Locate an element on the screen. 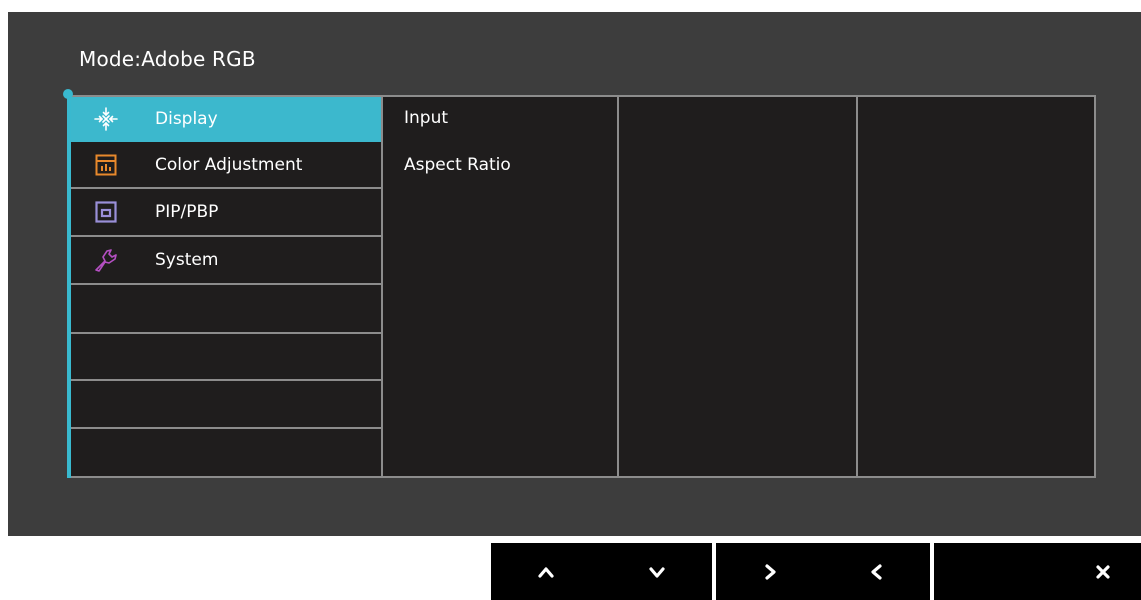 The image size is (1141, 600). menu-item-display: Display is located at coordinates (226, 119).